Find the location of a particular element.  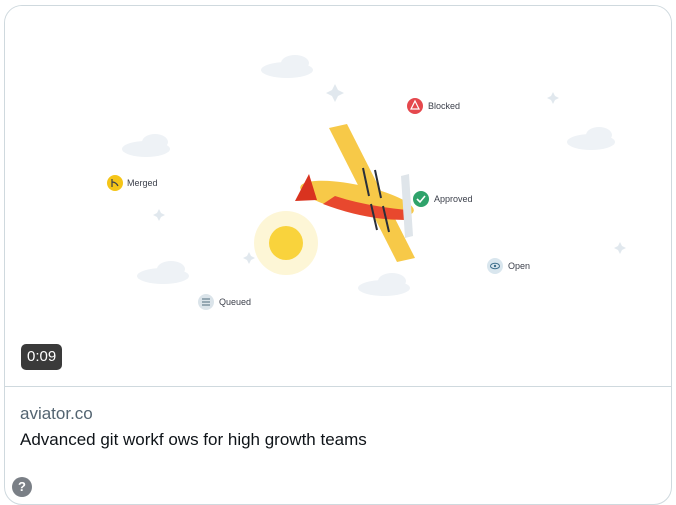

status-approved-label: Approved is located at coordinates (453, 199).